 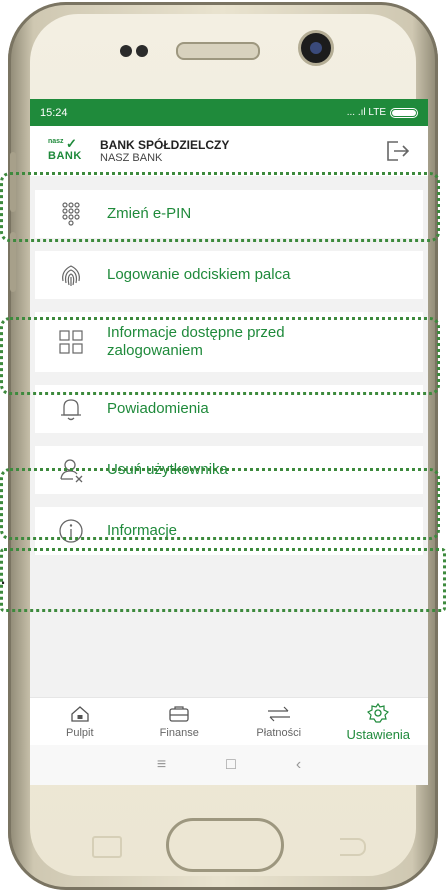 What do you see at coordinates (223, 580) in the screenshot?
I see `highlight-information` at bounding box center [223, 580].